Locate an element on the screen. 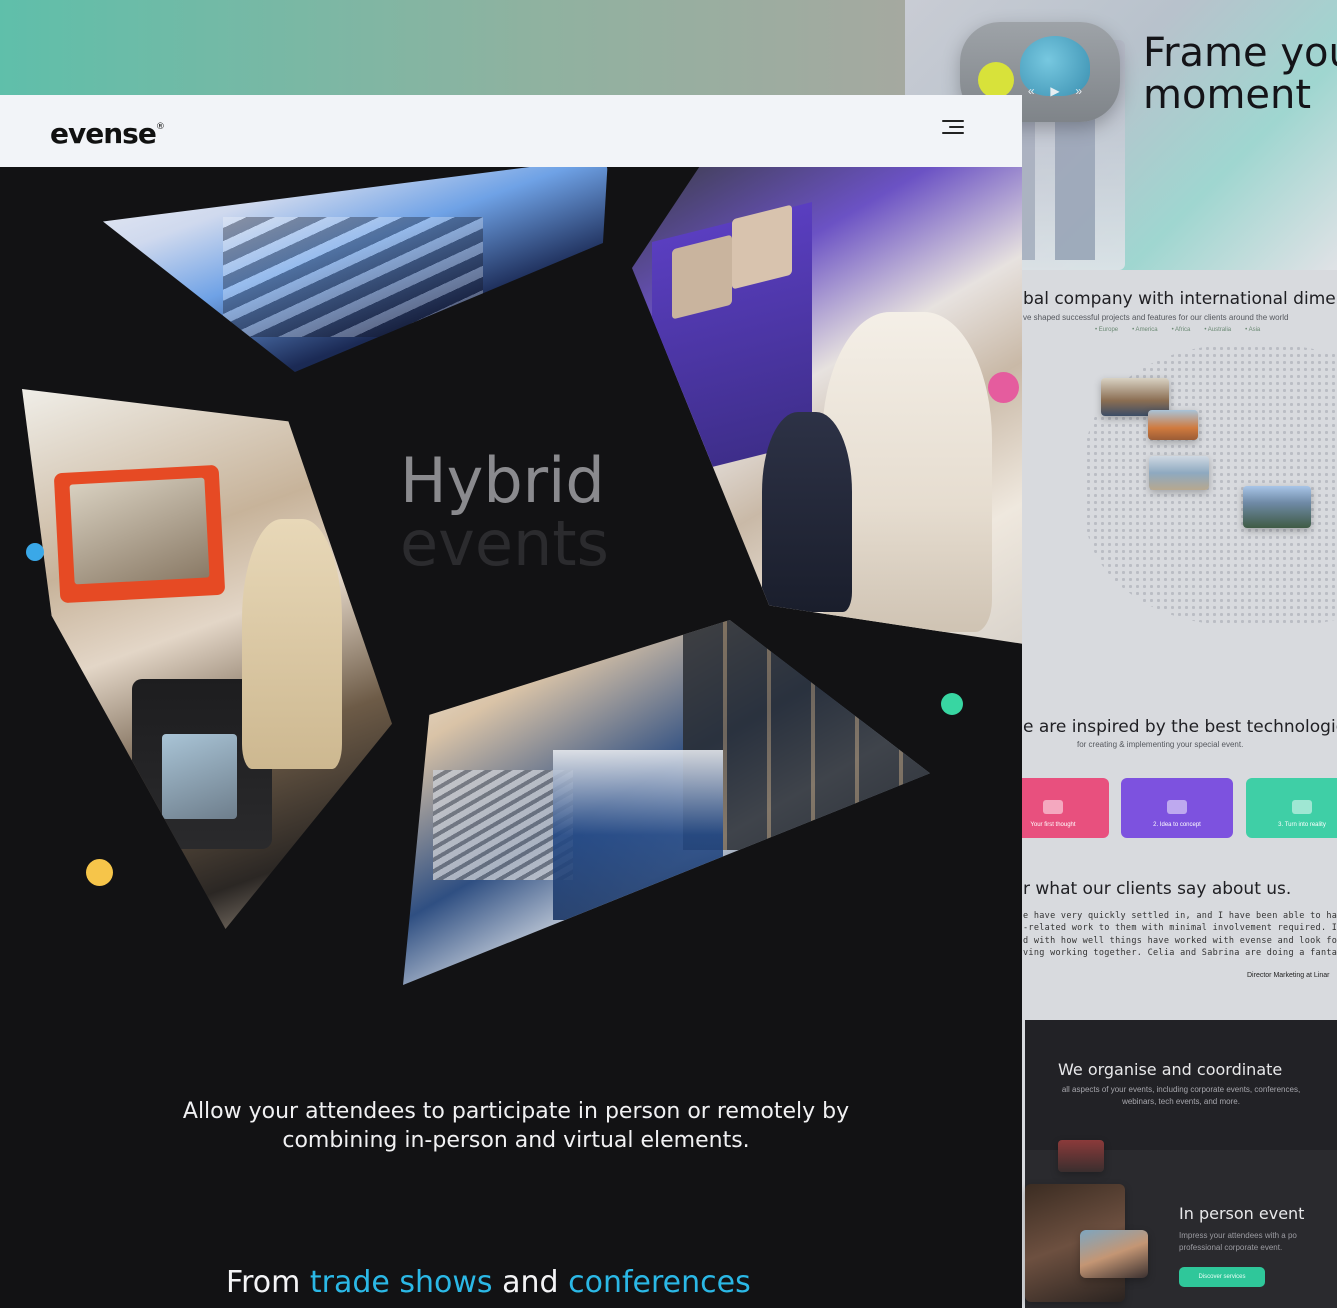  event-types-heading: From trade shows and conferences is located at coordinates (488, 1282).